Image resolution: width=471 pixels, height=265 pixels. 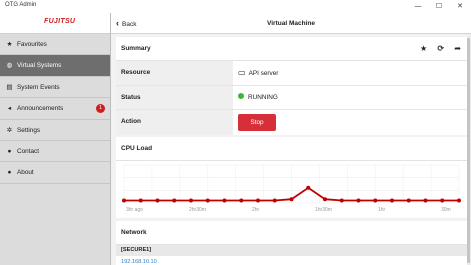 What do you see at coordinates (21, 5) in the screenshot?
I see `app-title: OTG Admin` at bounding box center [21, 5].